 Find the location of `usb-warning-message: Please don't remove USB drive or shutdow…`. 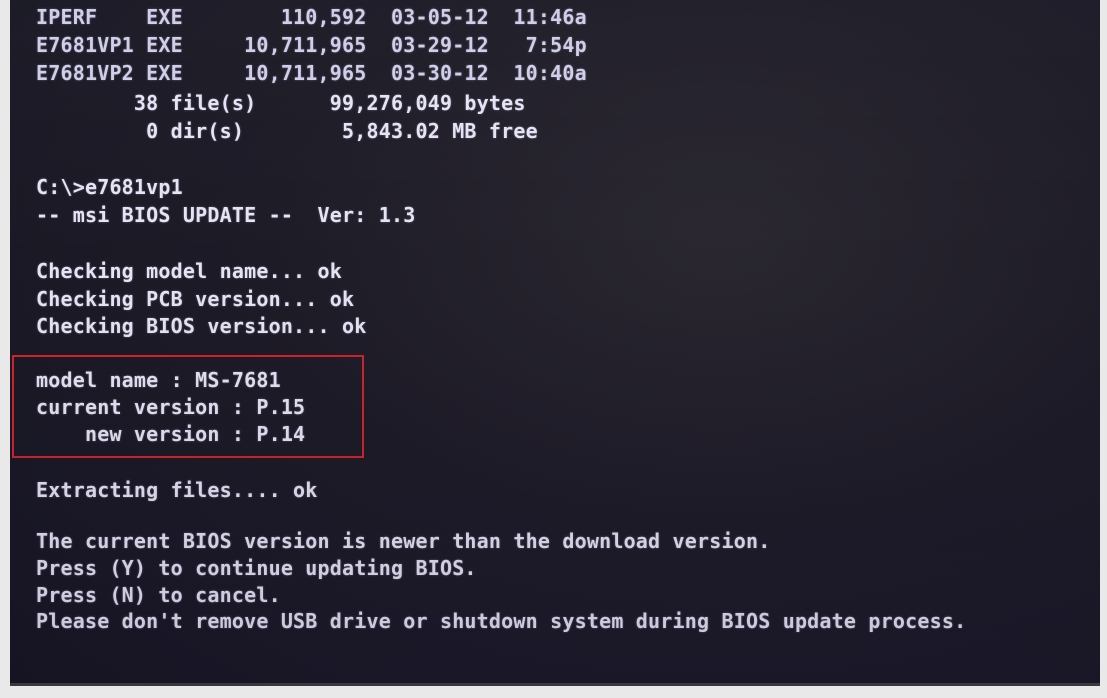

usb-warning-message: Please don't remove USB drive or shutdow… is located at coordinates (501, 621).